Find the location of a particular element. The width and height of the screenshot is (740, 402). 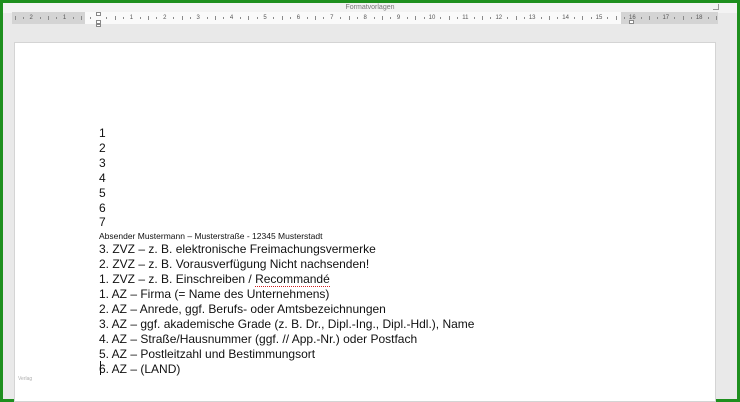

ruler-number: 2 is located at coordinates (165, 18).